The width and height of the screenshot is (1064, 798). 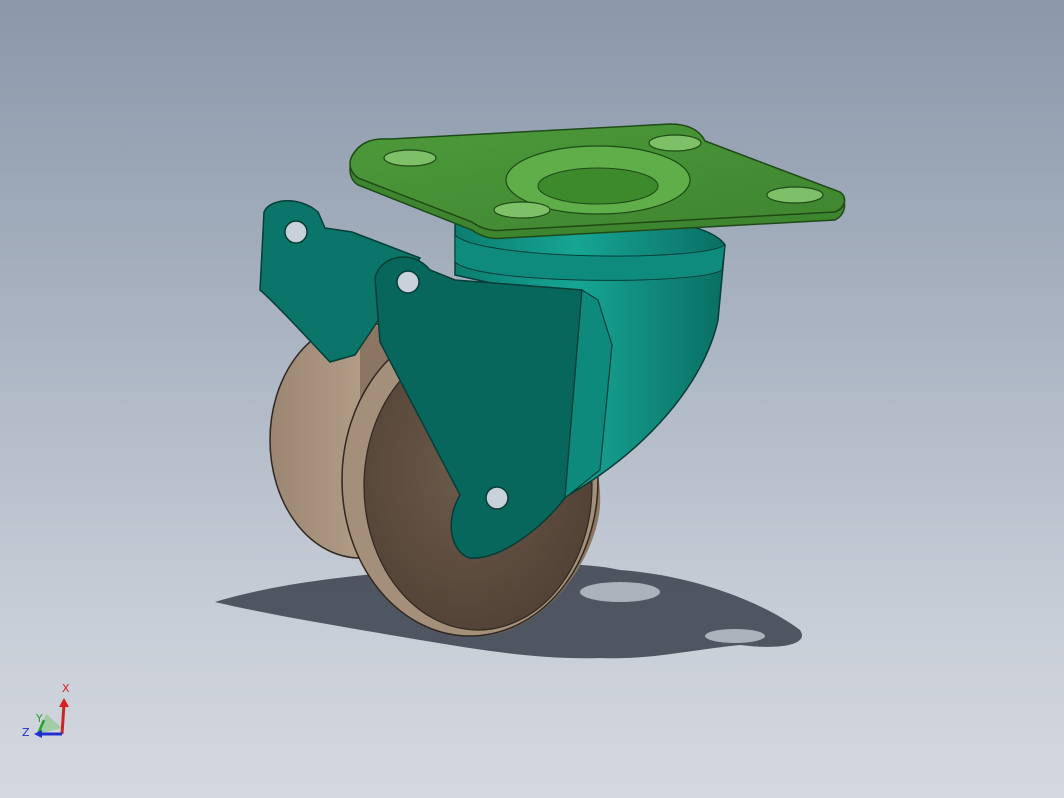 I want to click on triad-x-axis: X, so click(x=64, y=708).